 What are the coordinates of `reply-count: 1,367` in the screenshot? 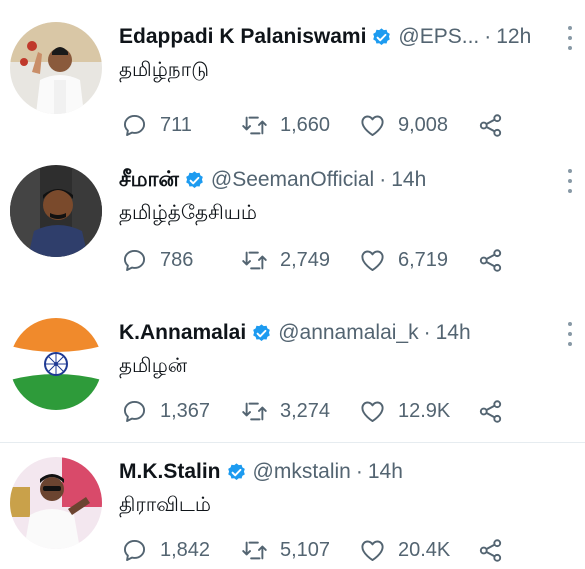 It's located at (185, 410).